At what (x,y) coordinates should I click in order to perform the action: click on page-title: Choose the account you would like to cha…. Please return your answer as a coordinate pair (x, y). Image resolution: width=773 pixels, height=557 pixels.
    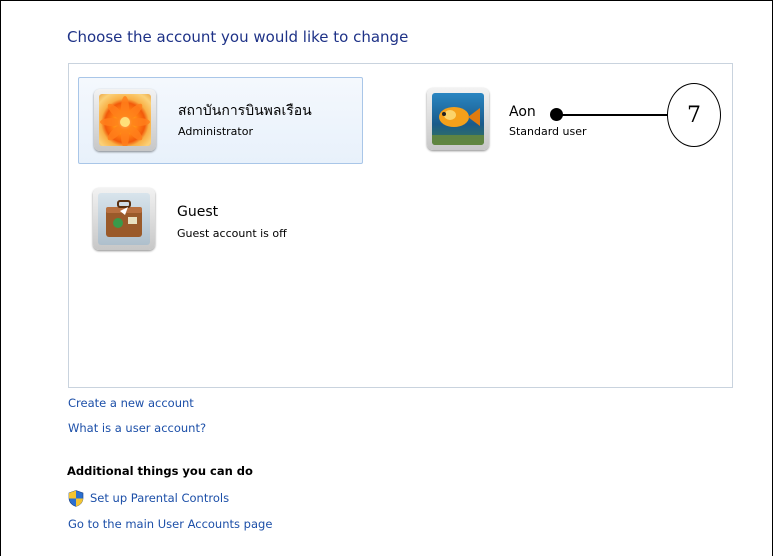
    Looking at the image, I should click on (238, 37).